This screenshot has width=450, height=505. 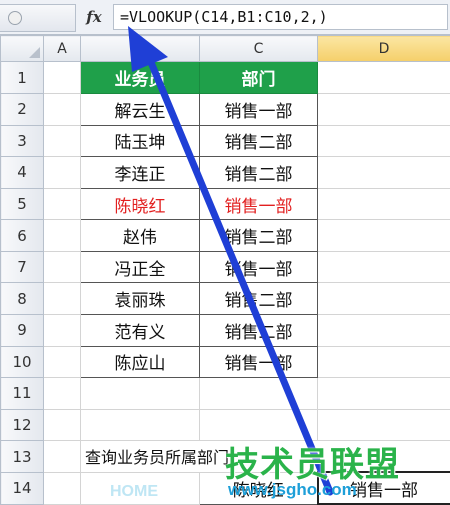 I want to click on table-cell: 李连正, so click(x=140, y=172).